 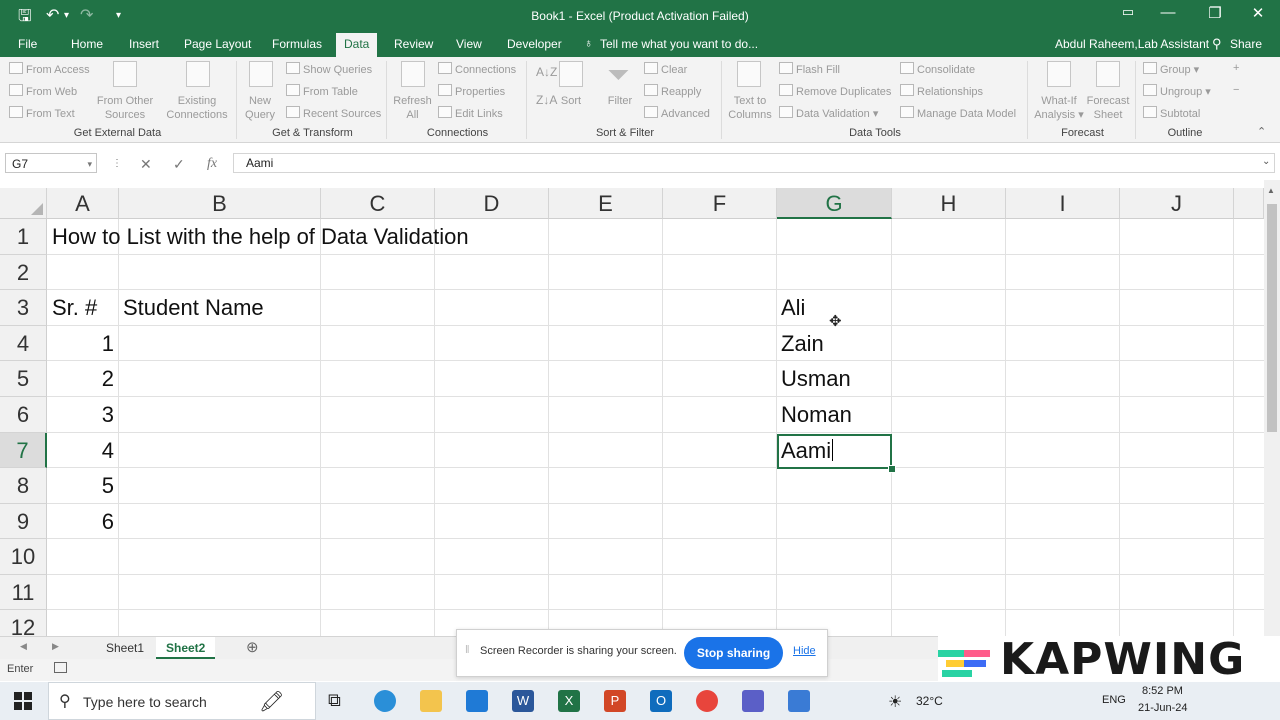 What do you see at coordinates (467, 650) in the screenshot?
I see `drag-handle-icon: ‖` at bounding box center [467, 650].